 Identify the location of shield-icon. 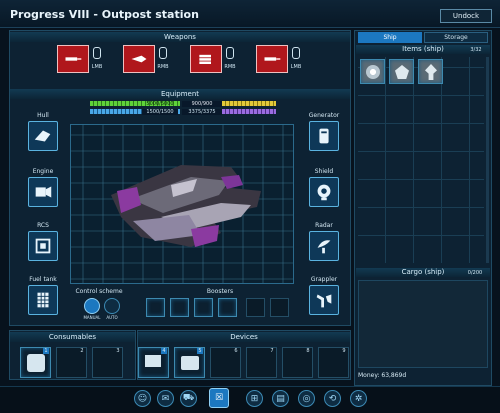
(324, 192).